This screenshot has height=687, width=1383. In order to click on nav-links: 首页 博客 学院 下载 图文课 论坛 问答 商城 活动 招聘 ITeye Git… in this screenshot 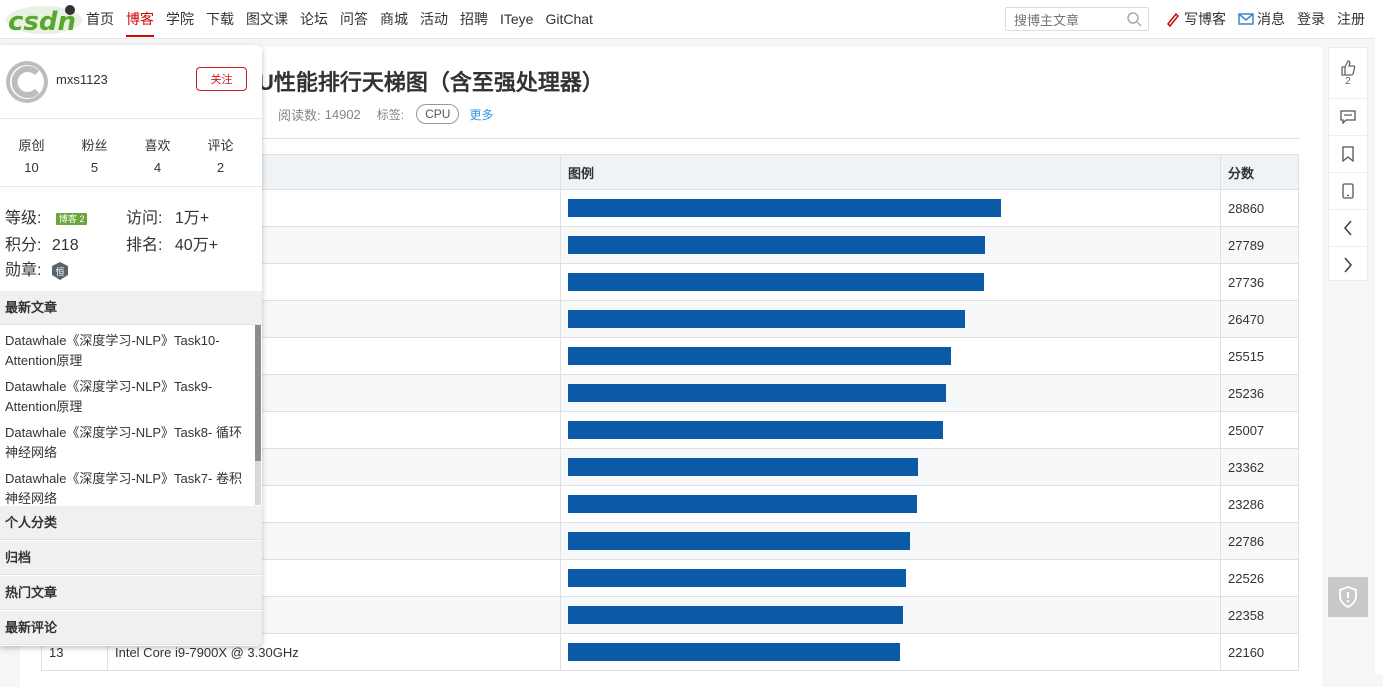, I will do `click(345, 19)`.